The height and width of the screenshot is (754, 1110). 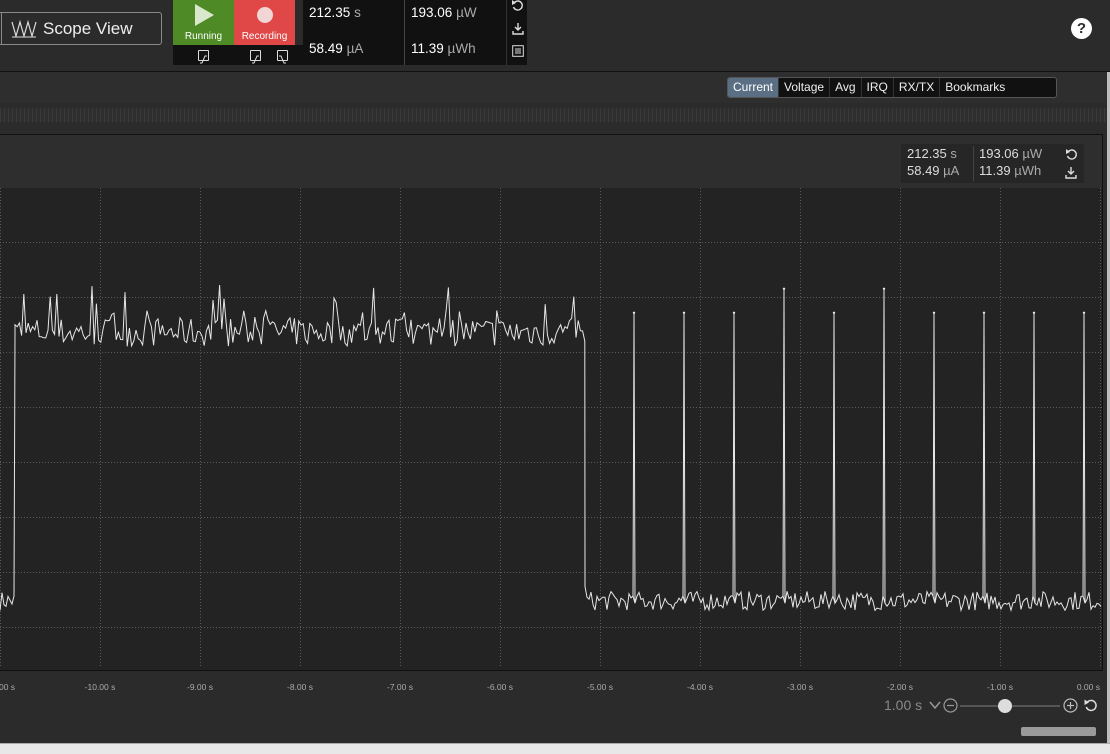 What do you see at coordinates (264, 15) in the screenshot?
I see `record-icon` at bounding box center [264, 15].